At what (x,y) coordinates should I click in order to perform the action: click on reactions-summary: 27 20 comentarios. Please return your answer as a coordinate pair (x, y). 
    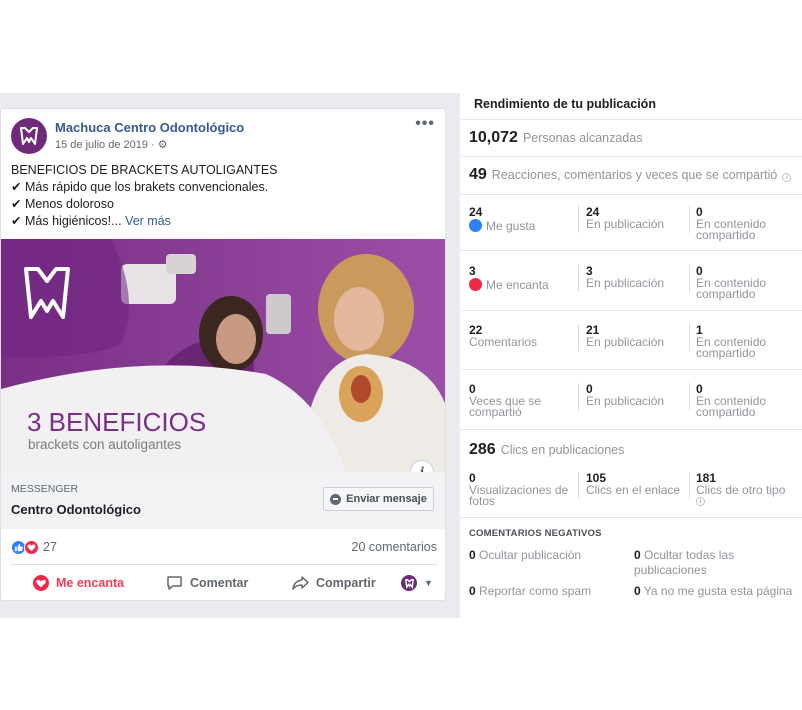
    Looking at the image, I should click on (224, 548).